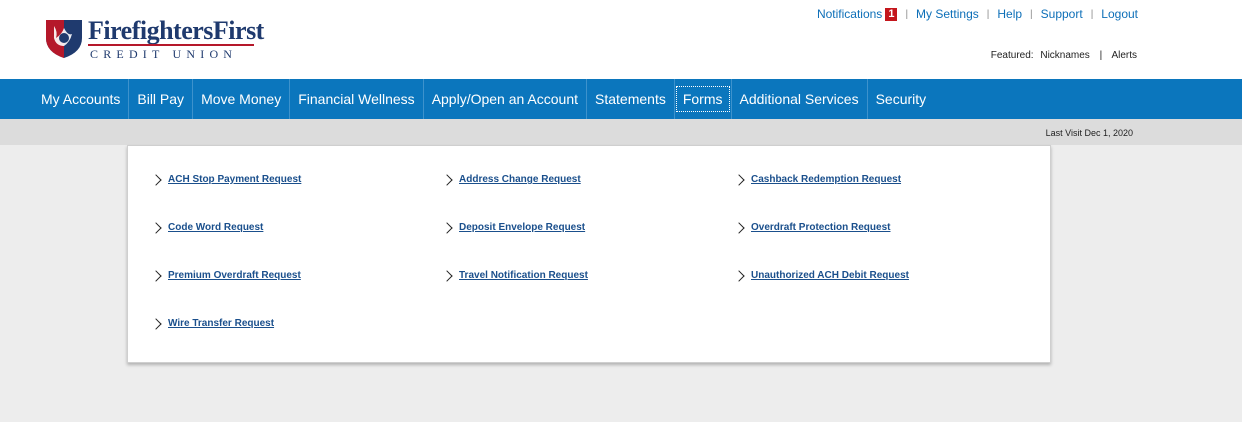 The height and width of the screenshot is (422, 1242). What do you see at coordinates (221, 323) in the screenshot?
I see `wire-transfer-link: Wire Transfer Request` at bounding box center [221, 323].